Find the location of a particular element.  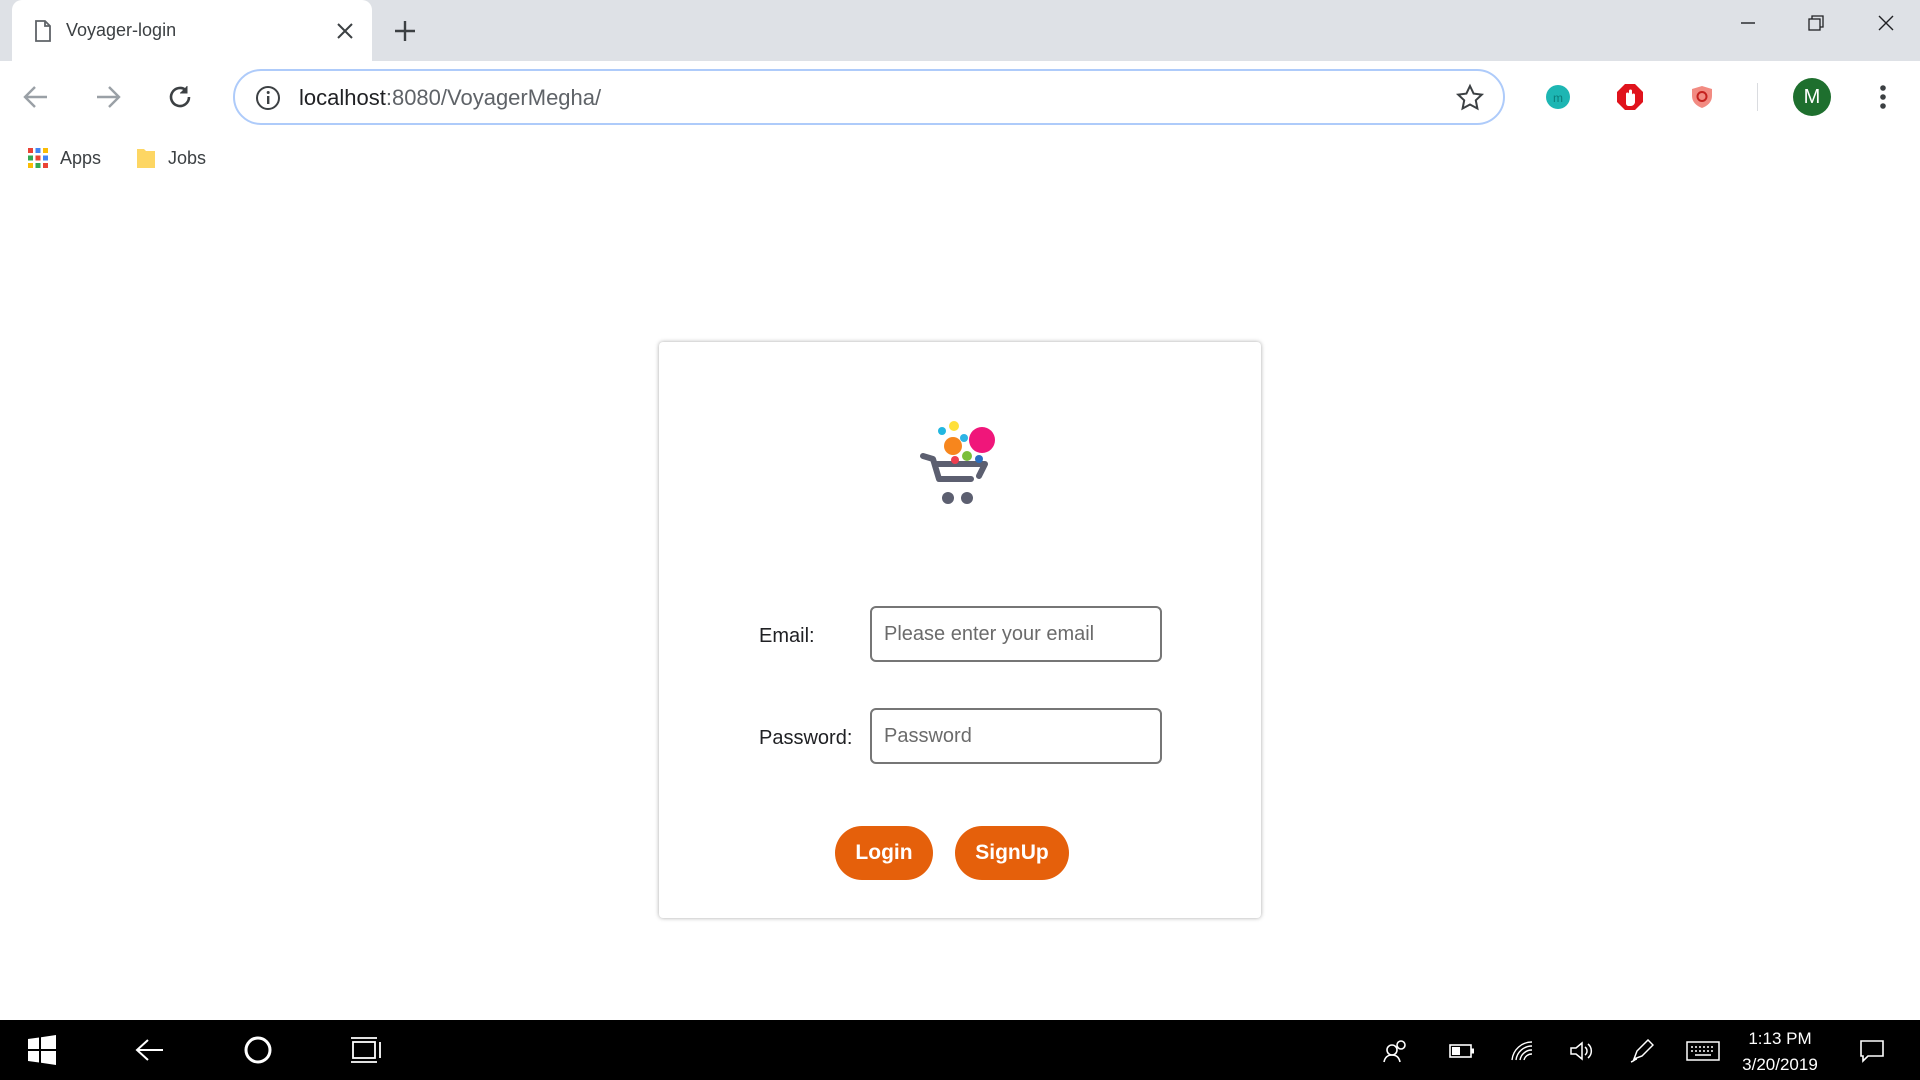

url-text: localhost:8080/VoyagerMegha/ is located at coordinates (450, 98).